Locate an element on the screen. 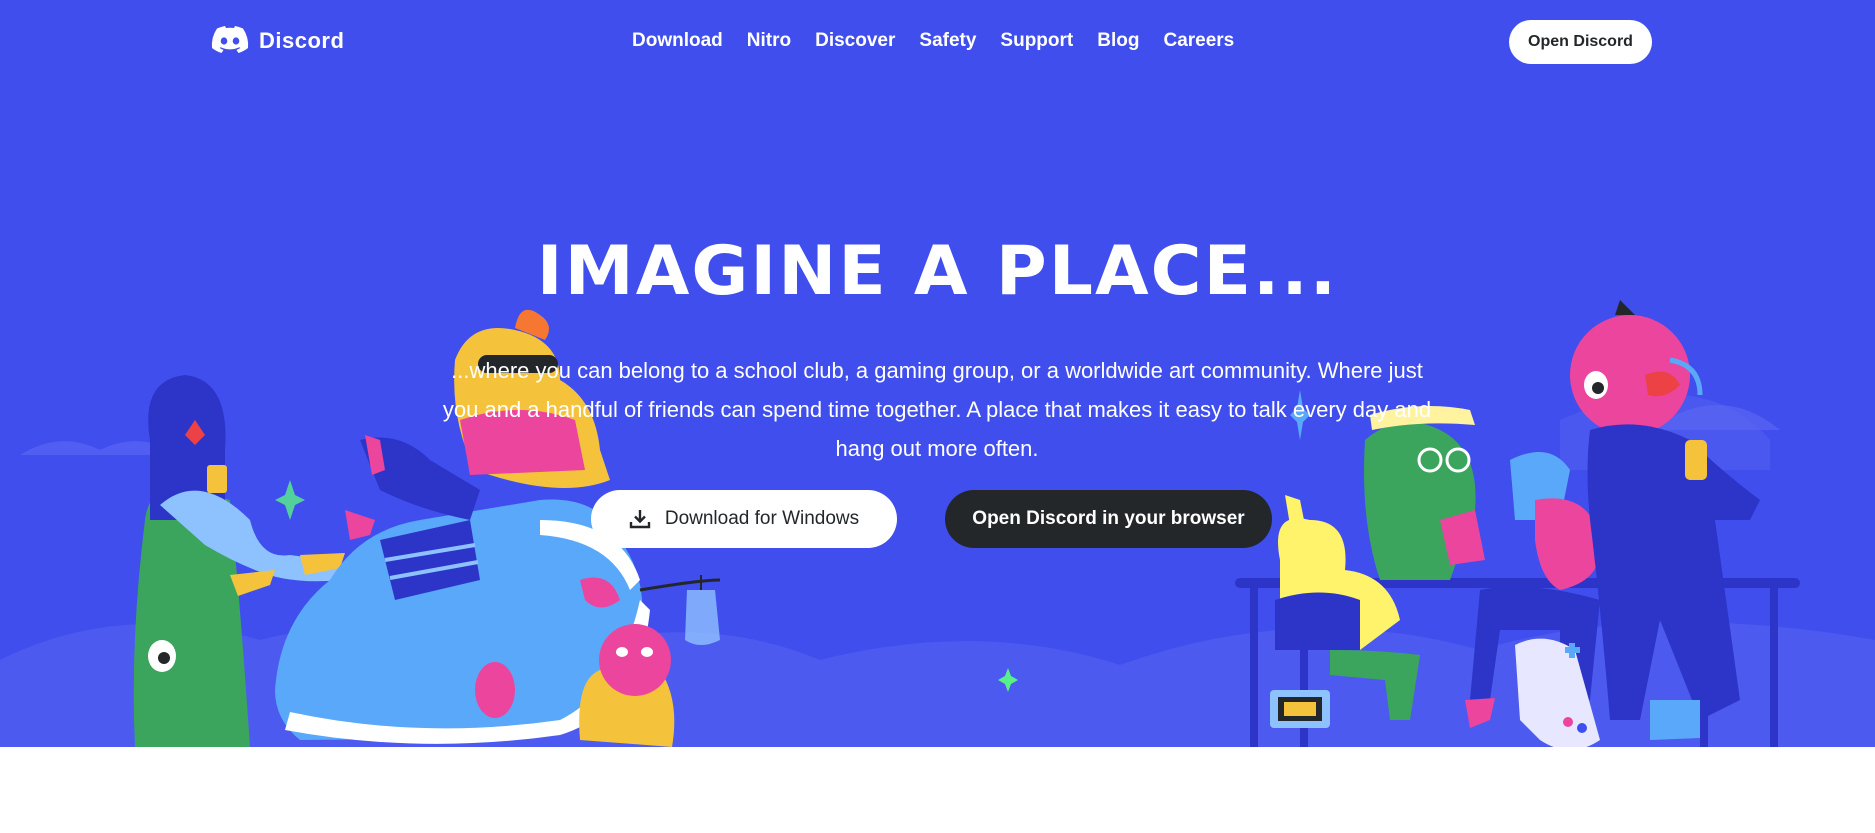  download-windows-button: Download for Windows is located at coordinates (744, 519).